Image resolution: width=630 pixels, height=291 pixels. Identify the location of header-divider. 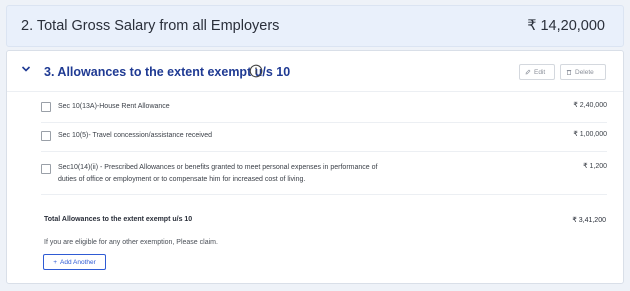
(315, 91).